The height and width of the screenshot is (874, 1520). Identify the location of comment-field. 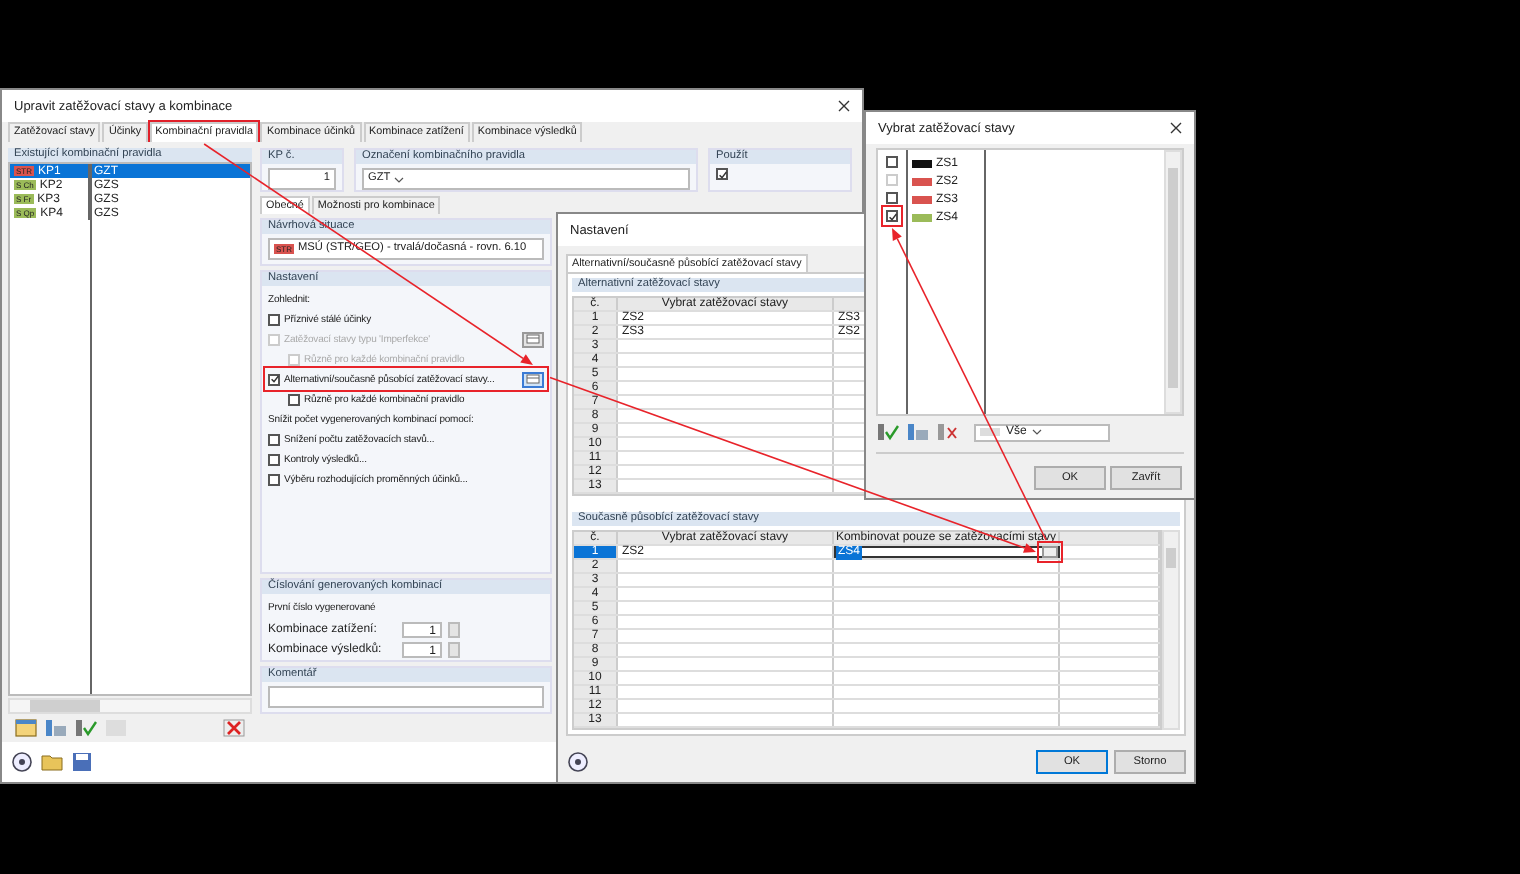
(406, 697).